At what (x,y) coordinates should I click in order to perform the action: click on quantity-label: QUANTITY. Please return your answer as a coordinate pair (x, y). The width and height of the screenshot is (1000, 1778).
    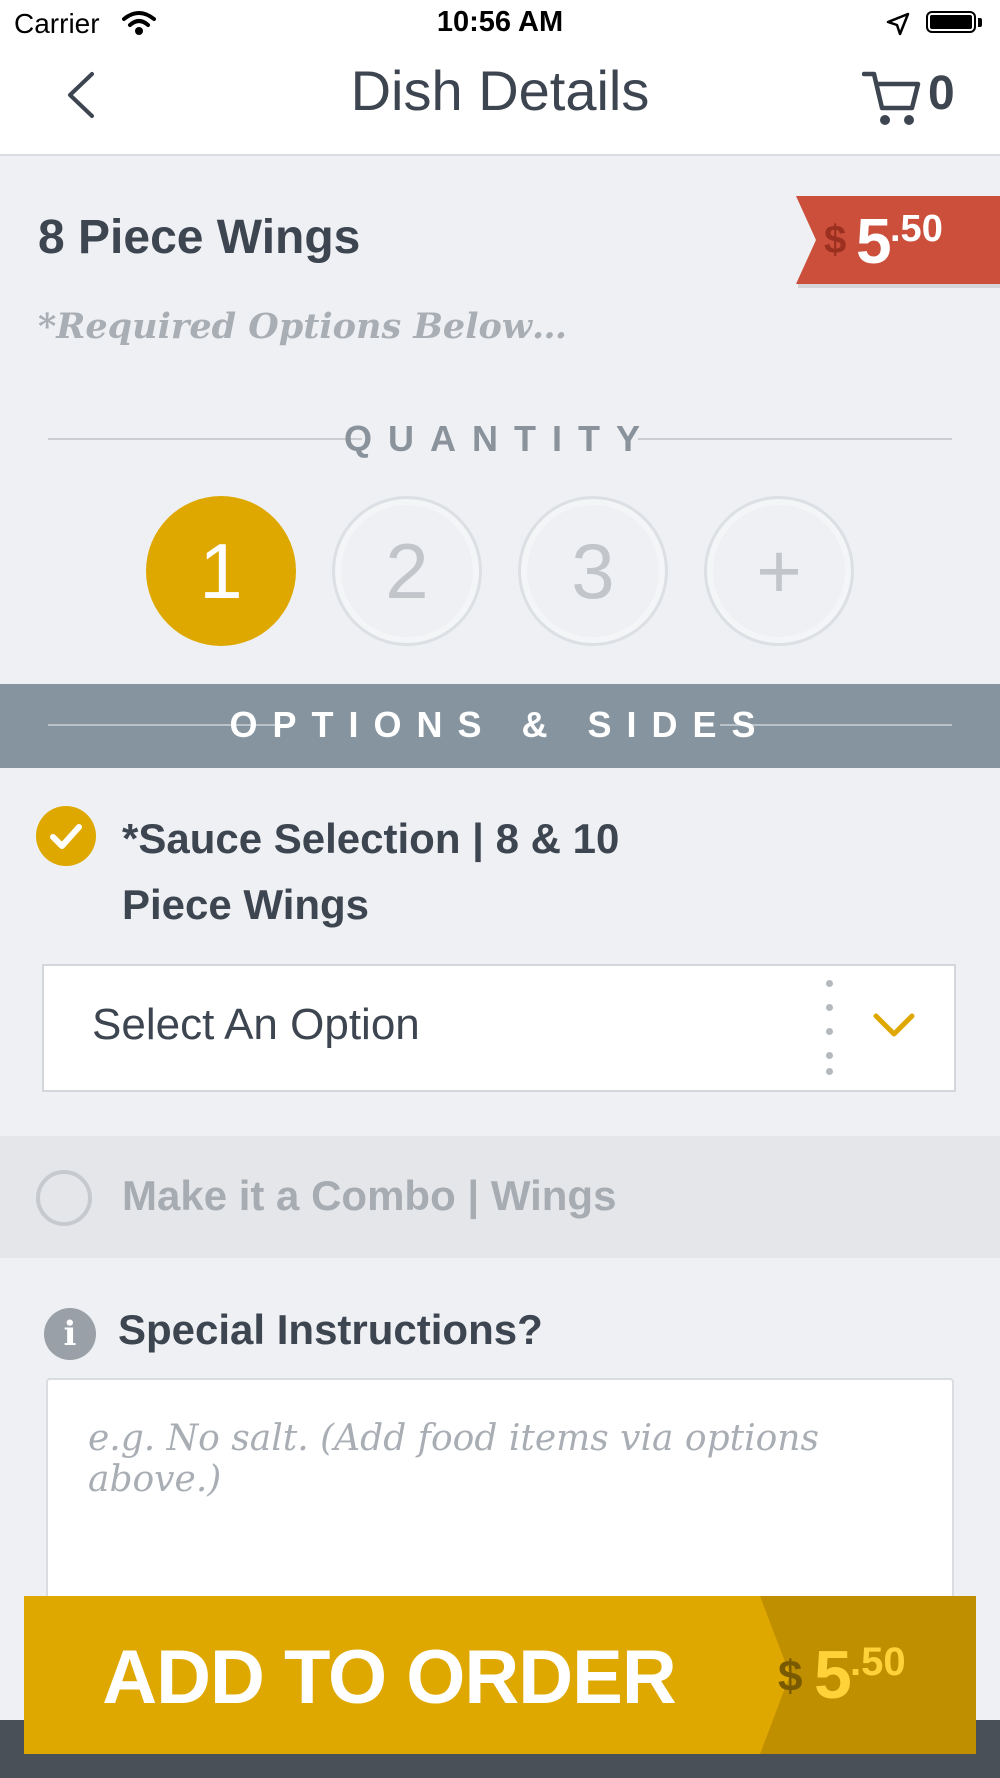
    Looking at the image, I should click on (500, 438).